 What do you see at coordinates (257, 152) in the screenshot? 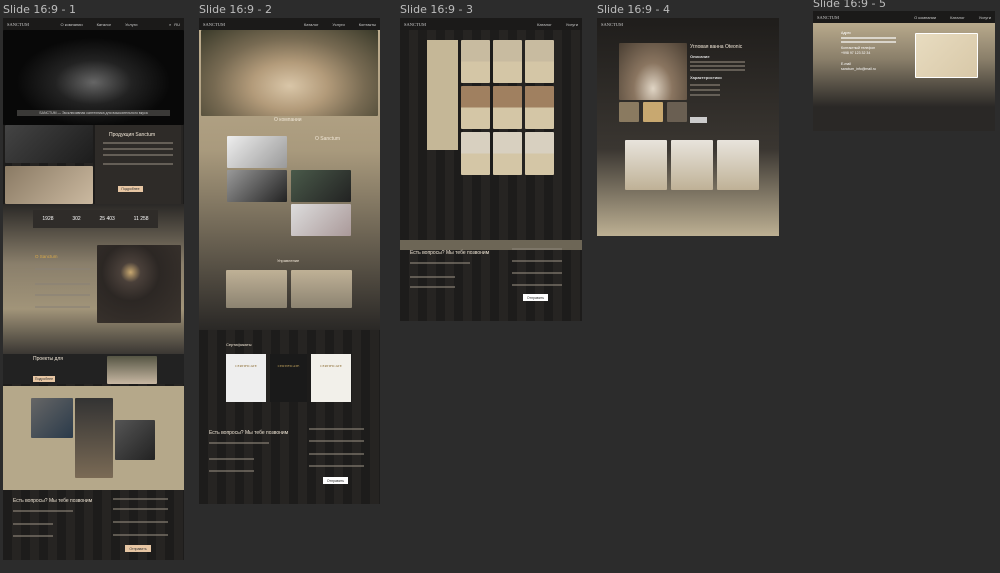
I see `faucet-image` at bounding box center [257, 152].